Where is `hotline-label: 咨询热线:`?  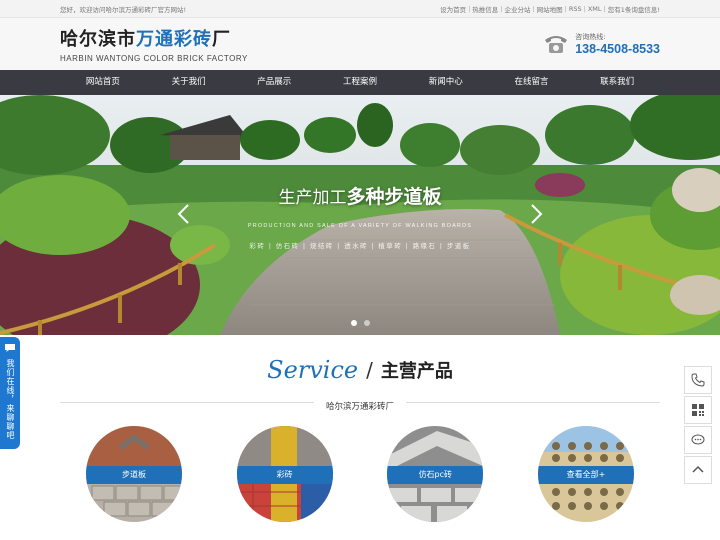 hotline-label: 咨询热线: is located at coordinates (590, 37).